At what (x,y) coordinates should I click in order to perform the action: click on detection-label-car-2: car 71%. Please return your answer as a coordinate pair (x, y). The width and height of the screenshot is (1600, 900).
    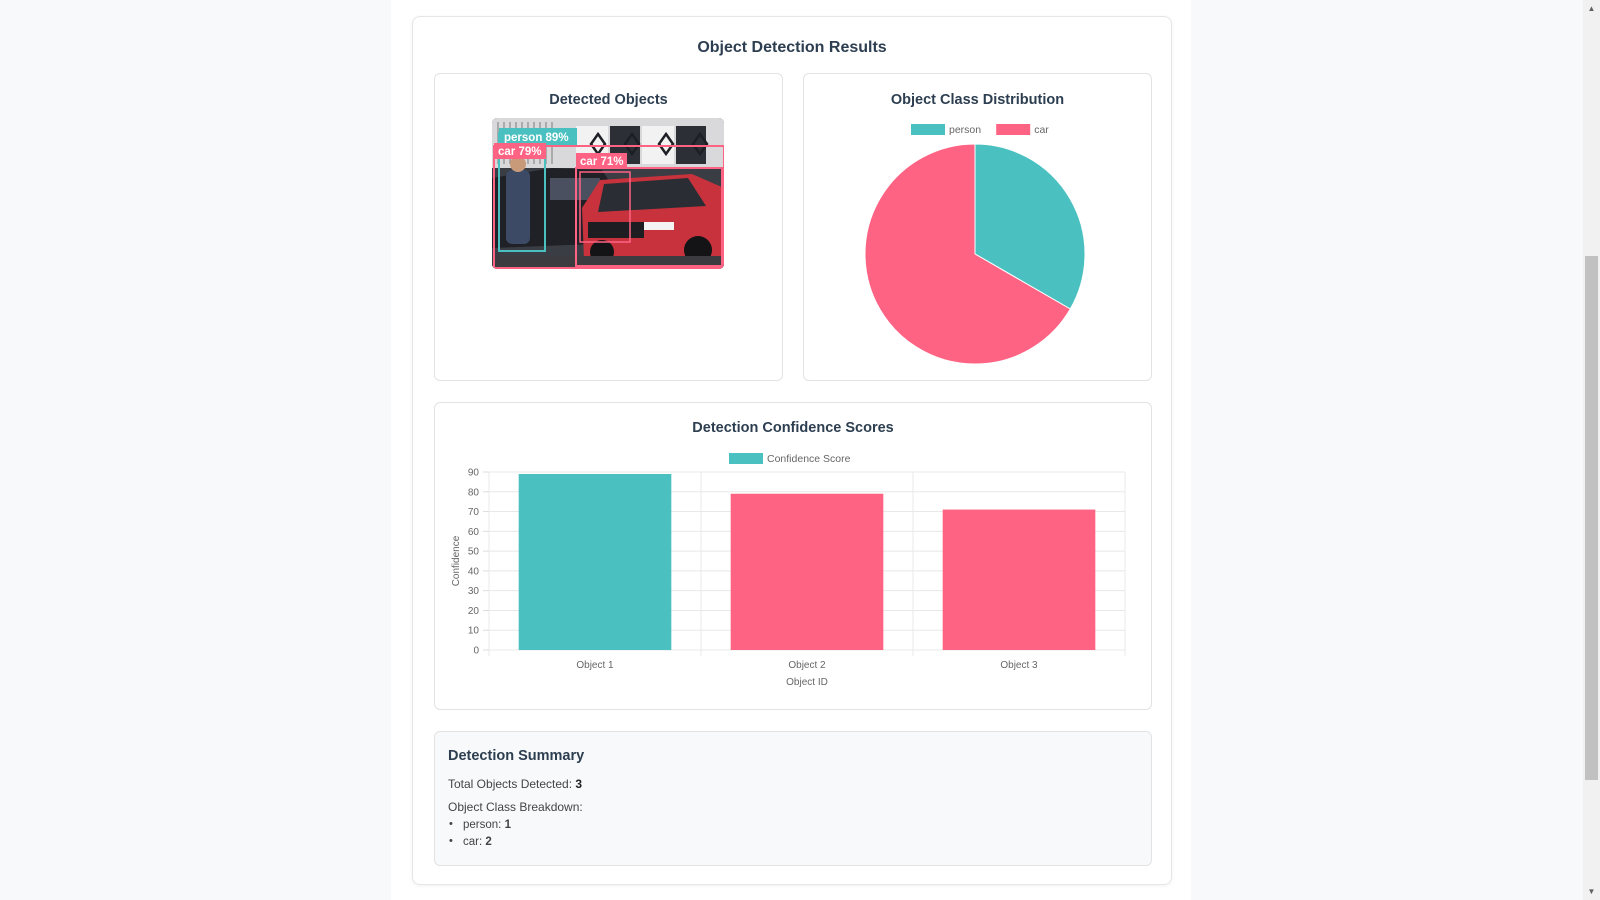
    Looking at the image, I should click on (601, 162).